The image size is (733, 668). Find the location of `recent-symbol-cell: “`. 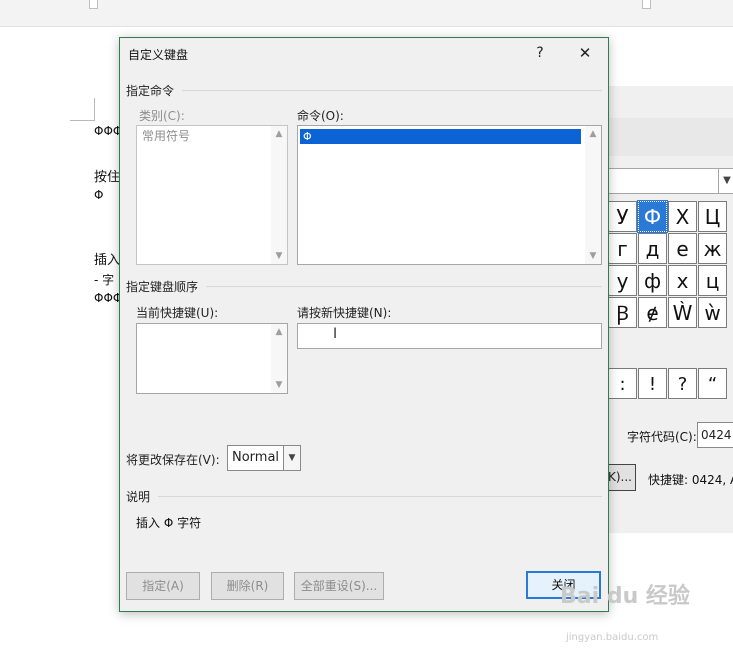

recent-symbol-cell: “ is located at coordinates (712, 383).